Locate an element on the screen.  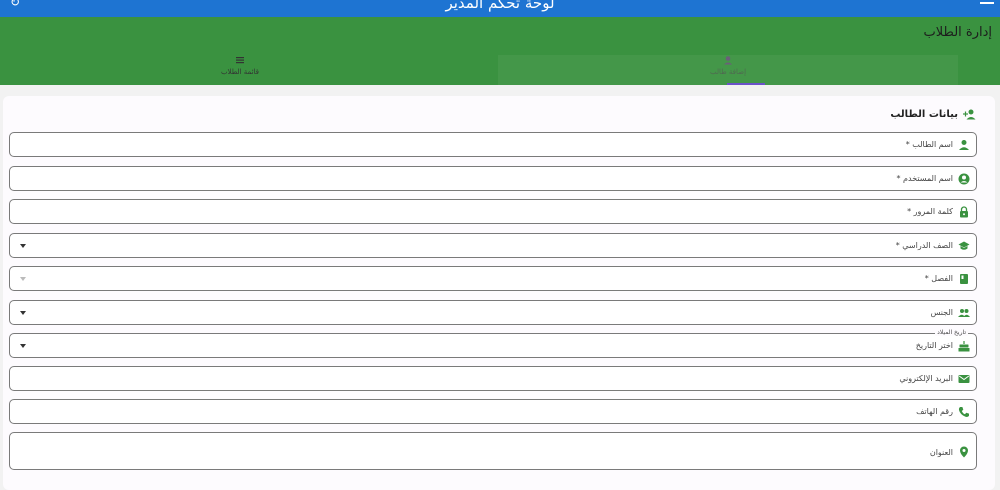
person-icon is located at coordinates (964, 145).